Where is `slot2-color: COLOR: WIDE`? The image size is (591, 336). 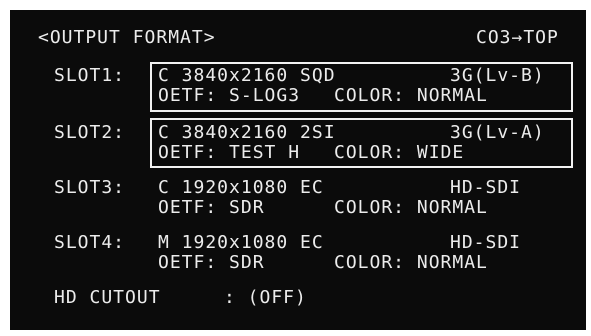 slot2-color: COLOR: WIDE is located at coordinates (399, 152).